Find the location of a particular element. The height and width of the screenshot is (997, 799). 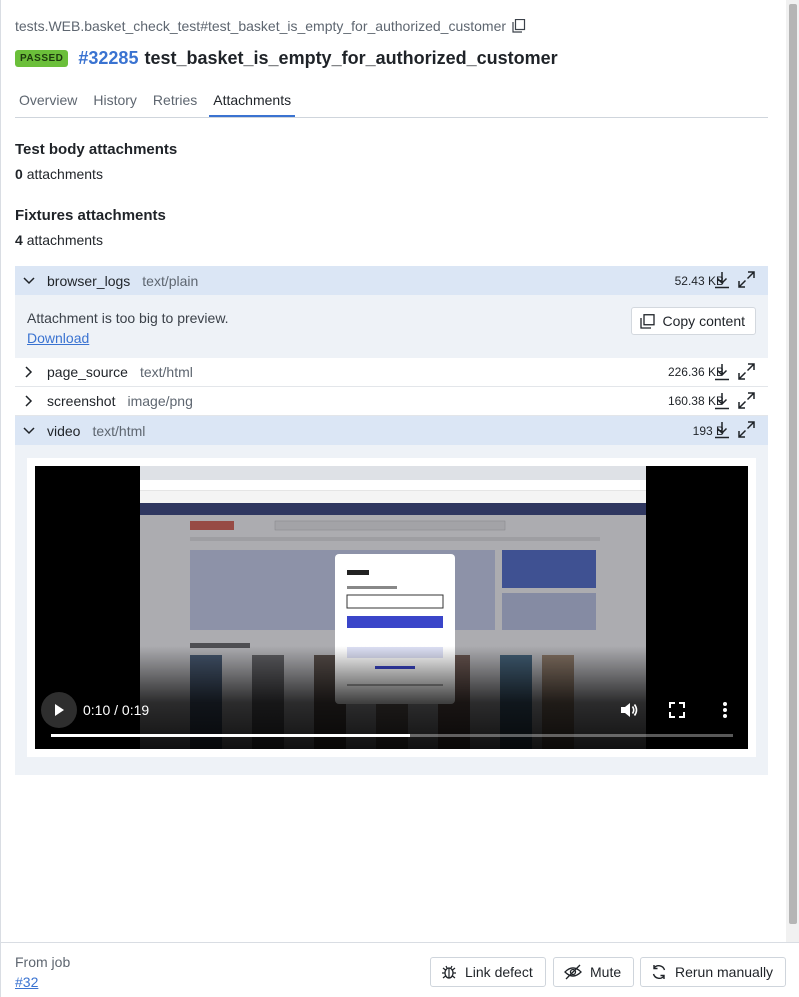

play-icon is located at coordinates (59, 710).